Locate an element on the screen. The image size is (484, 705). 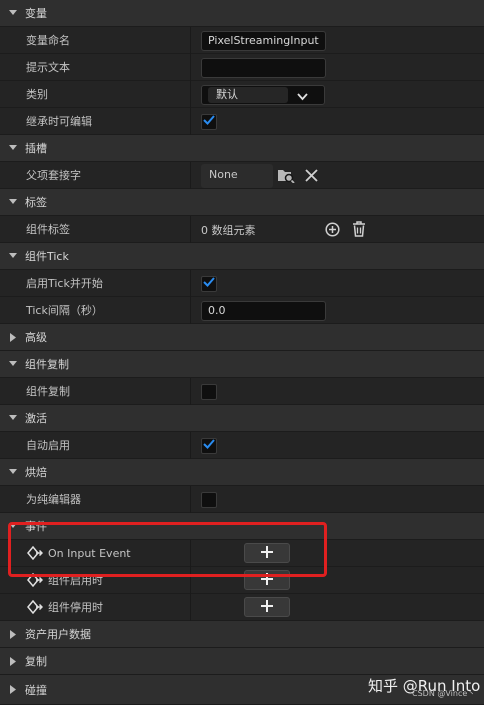
section-activation: 激活 is located at coordinates (242, 418).